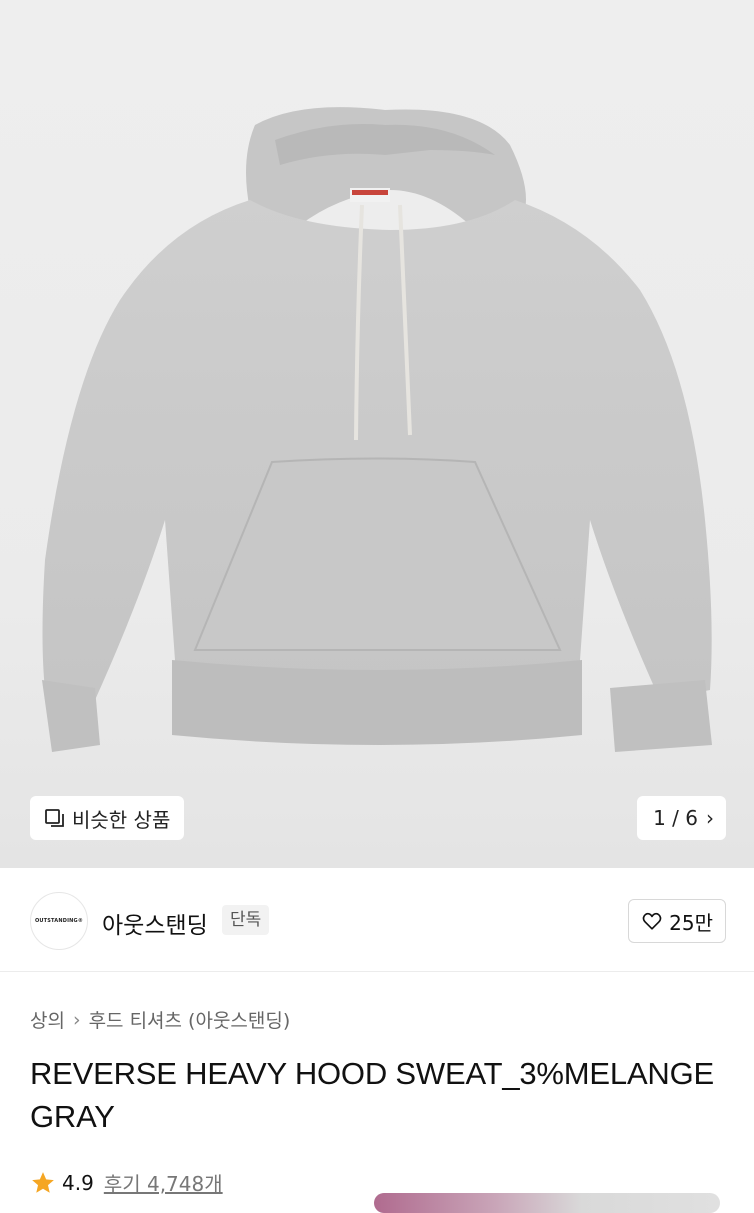 This screenshot has height=1213, width=754. I want to click on rating-summary: 4.9 후기 4,748개, so click(126, 1182).